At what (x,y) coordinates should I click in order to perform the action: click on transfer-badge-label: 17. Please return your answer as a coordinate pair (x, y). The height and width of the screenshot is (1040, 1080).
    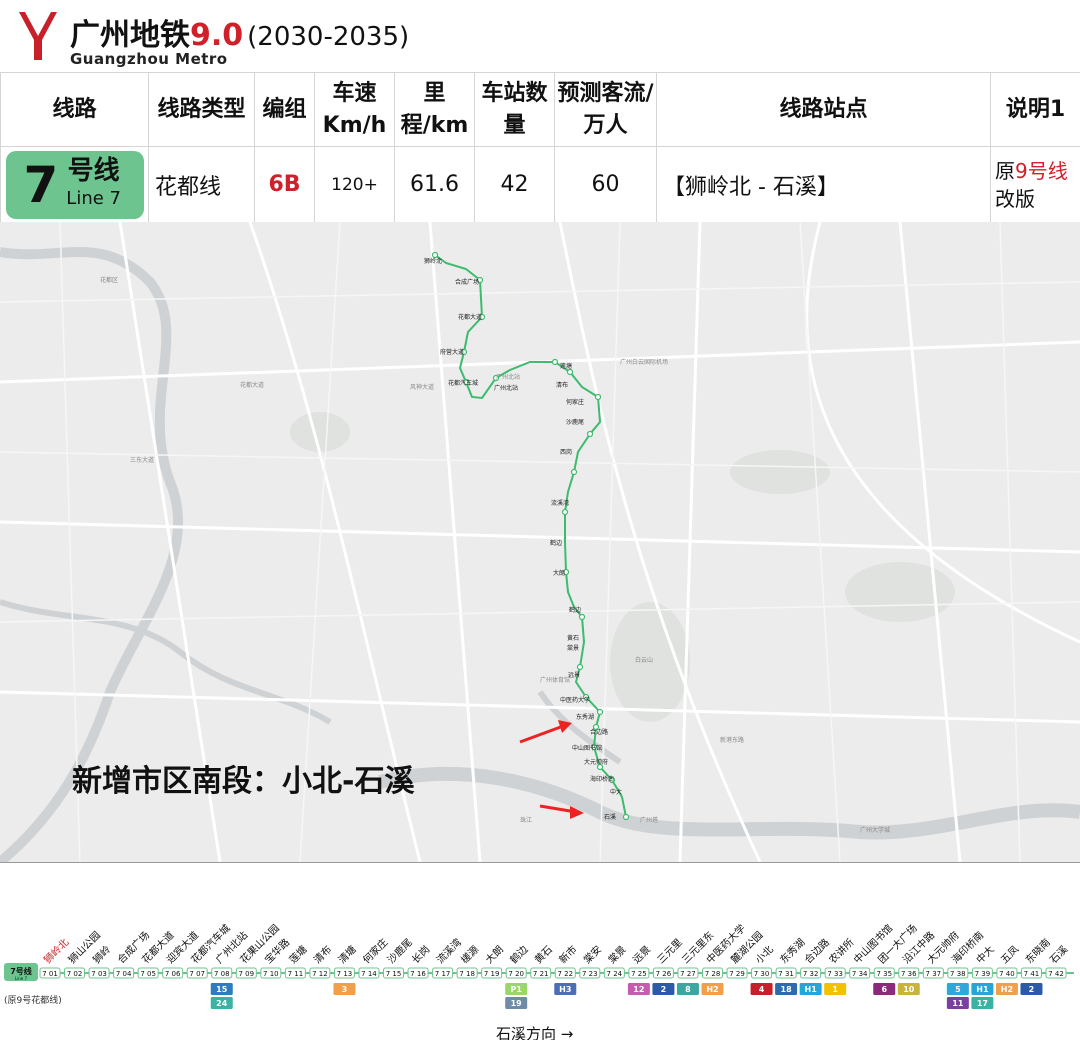
    Looking at the image, I should click on (982, 1003).